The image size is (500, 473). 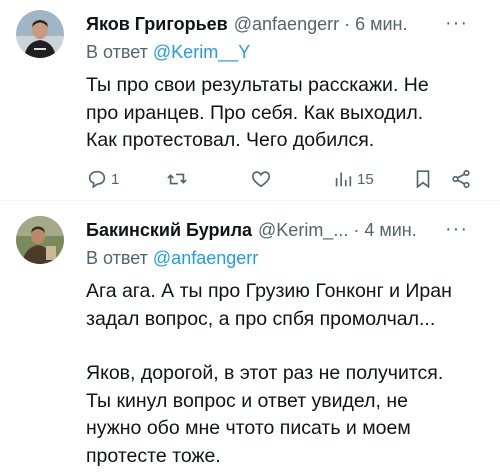 What do you see at coordinates (247, 400) in the screenshot?
I see `tweet-text-line: Ты кинул вопрос и ответ увидел, не` at bounding box center [247, 400].